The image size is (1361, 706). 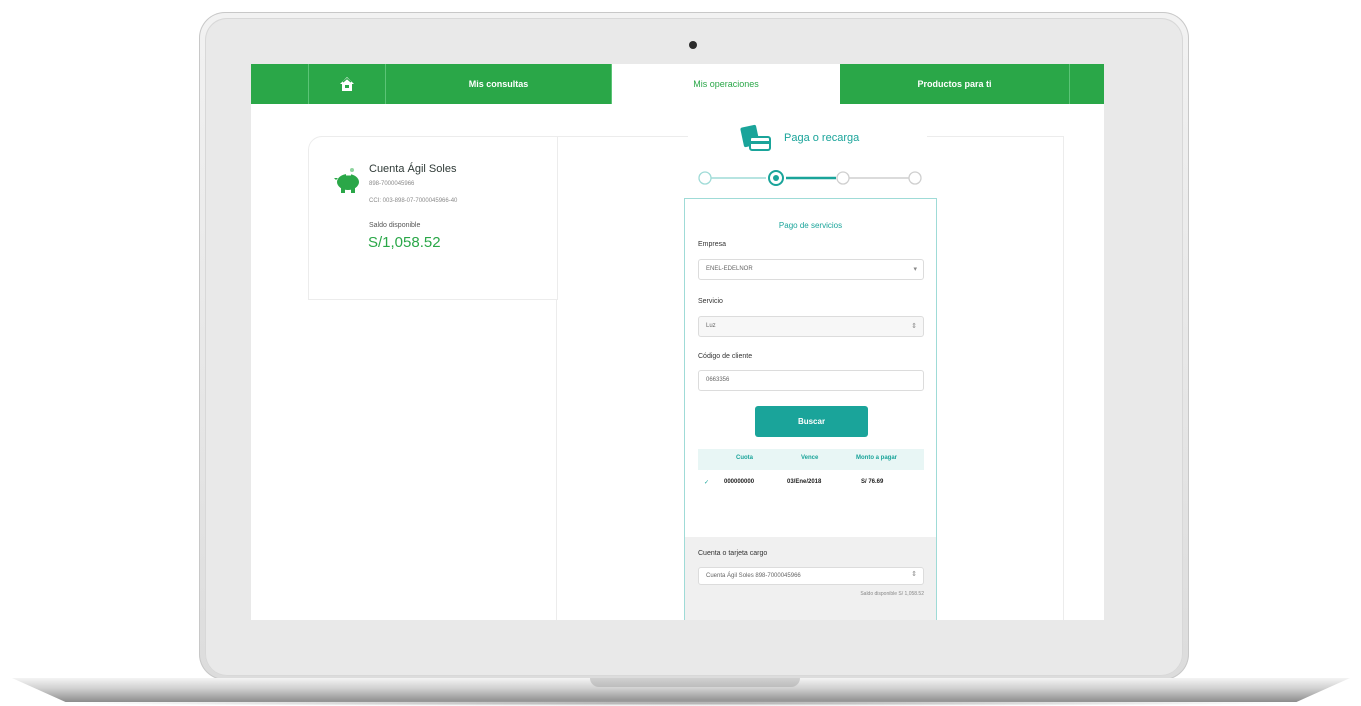 What do you see at coordinates (280, 84) in the screenshot?
I see `nav-spacer` at bounding box center [280, 84].